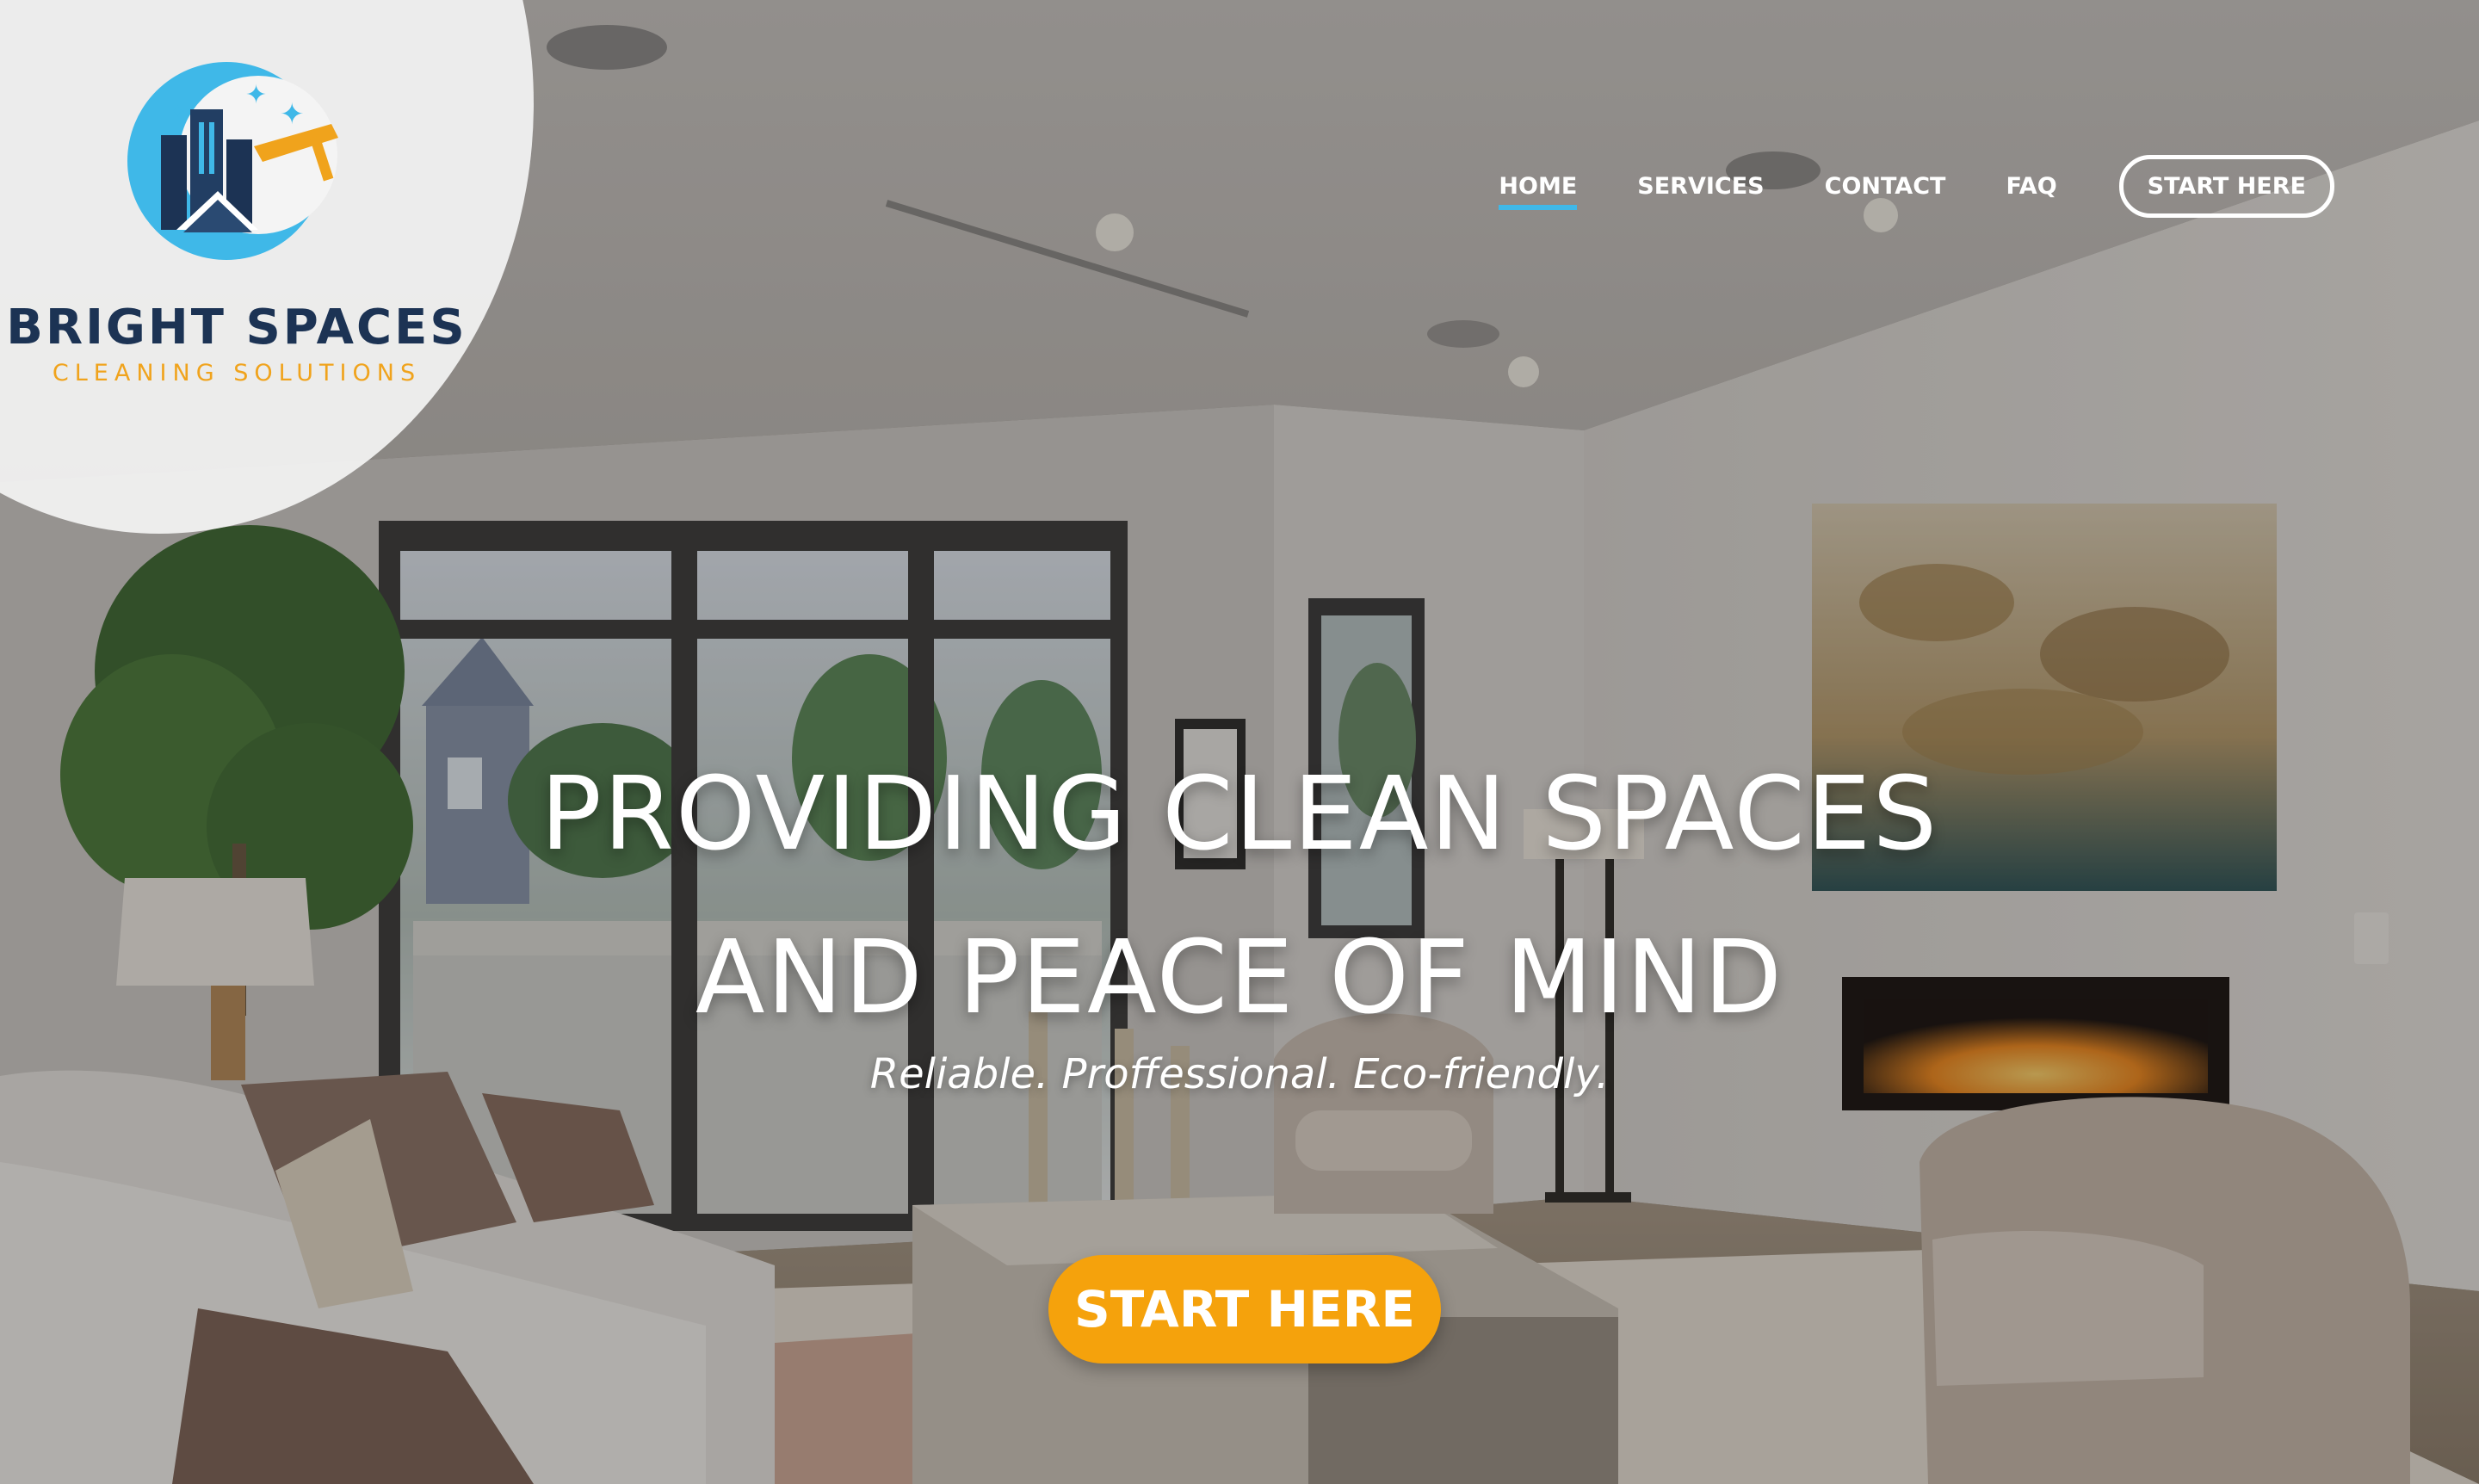 The width and height of the screenshot is (2479, 1484). I want to click on hero-headline-line1: PROVIDING CLEAN SPACES, so click(1239, 813).